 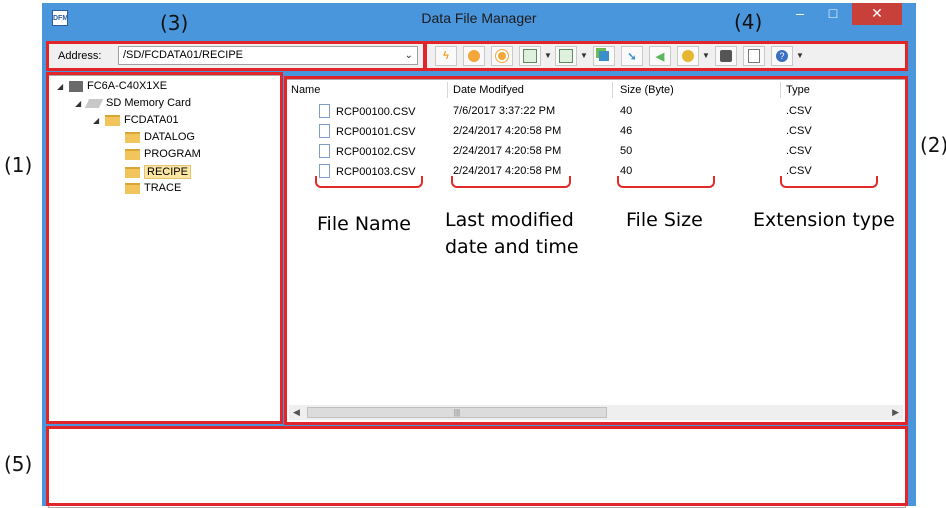 I want to click on callout-5: (5), so click(x=18, y=464).